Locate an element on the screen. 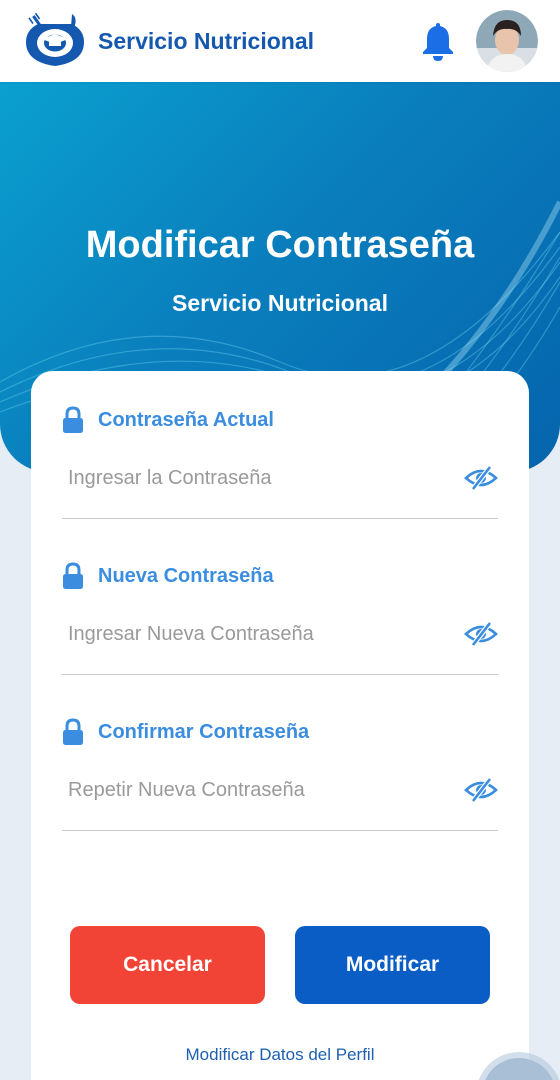 The width and height of the screenshot is (560, 1080). modify-button: Modificar is located at coordinates (392, 965).